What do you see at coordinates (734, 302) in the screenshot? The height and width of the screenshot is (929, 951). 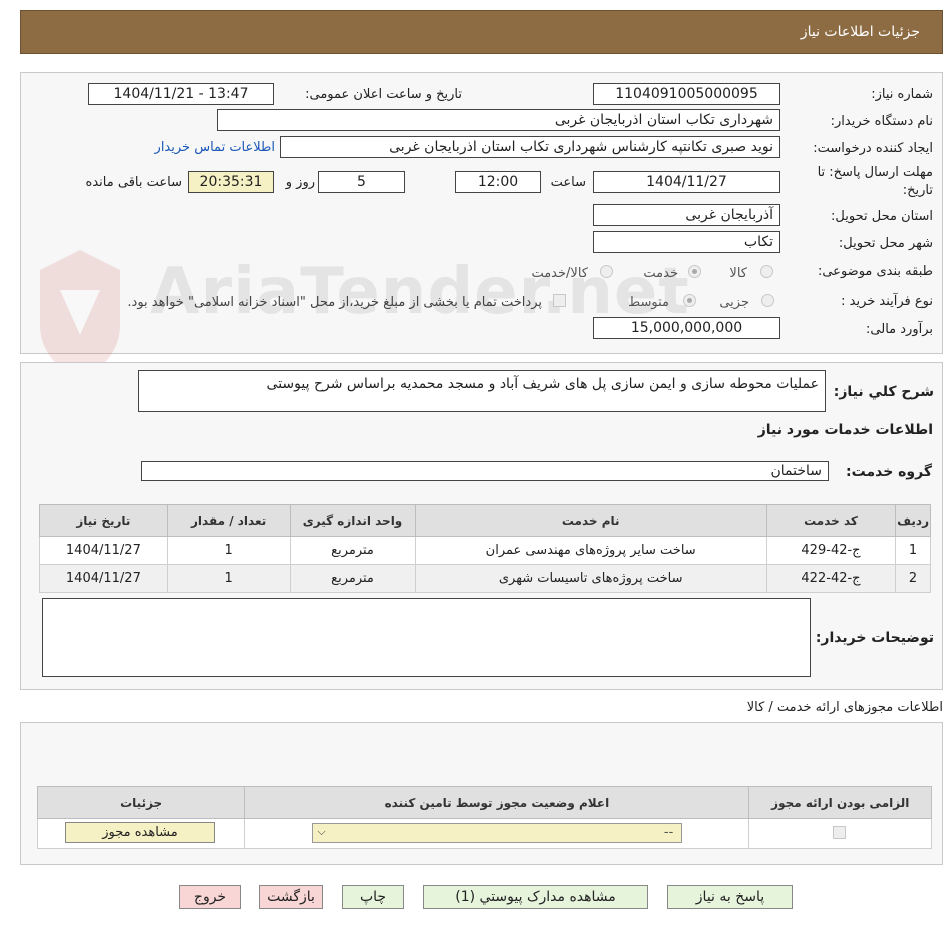 I see `process-option-minor: جزیی` at bounding box center [734, 302].